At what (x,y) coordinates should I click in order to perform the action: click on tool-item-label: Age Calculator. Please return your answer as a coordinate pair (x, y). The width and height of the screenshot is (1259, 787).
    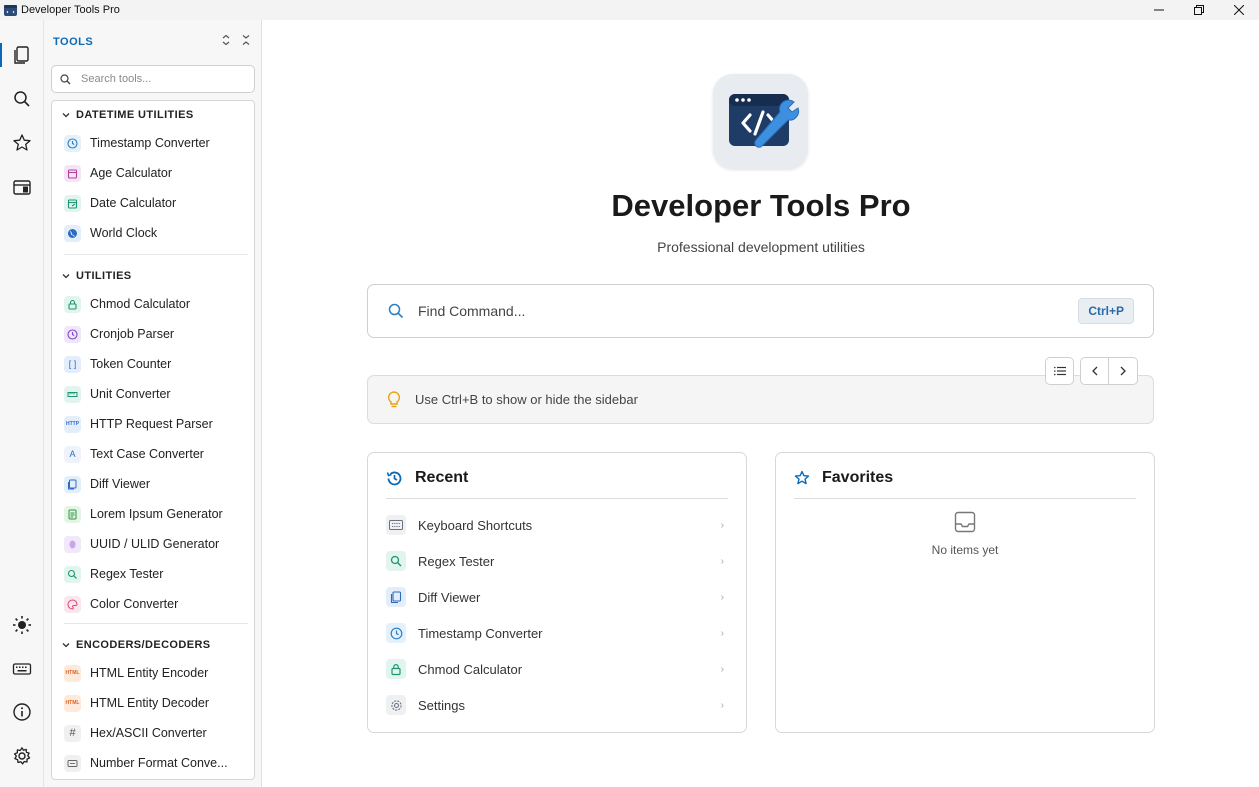
    Looking at the image, I should click on (131, 173).